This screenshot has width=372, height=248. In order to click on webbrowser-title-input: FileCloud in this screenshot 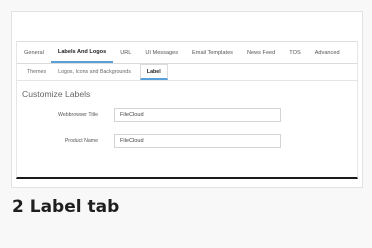, I will do `click(197, 114)`.